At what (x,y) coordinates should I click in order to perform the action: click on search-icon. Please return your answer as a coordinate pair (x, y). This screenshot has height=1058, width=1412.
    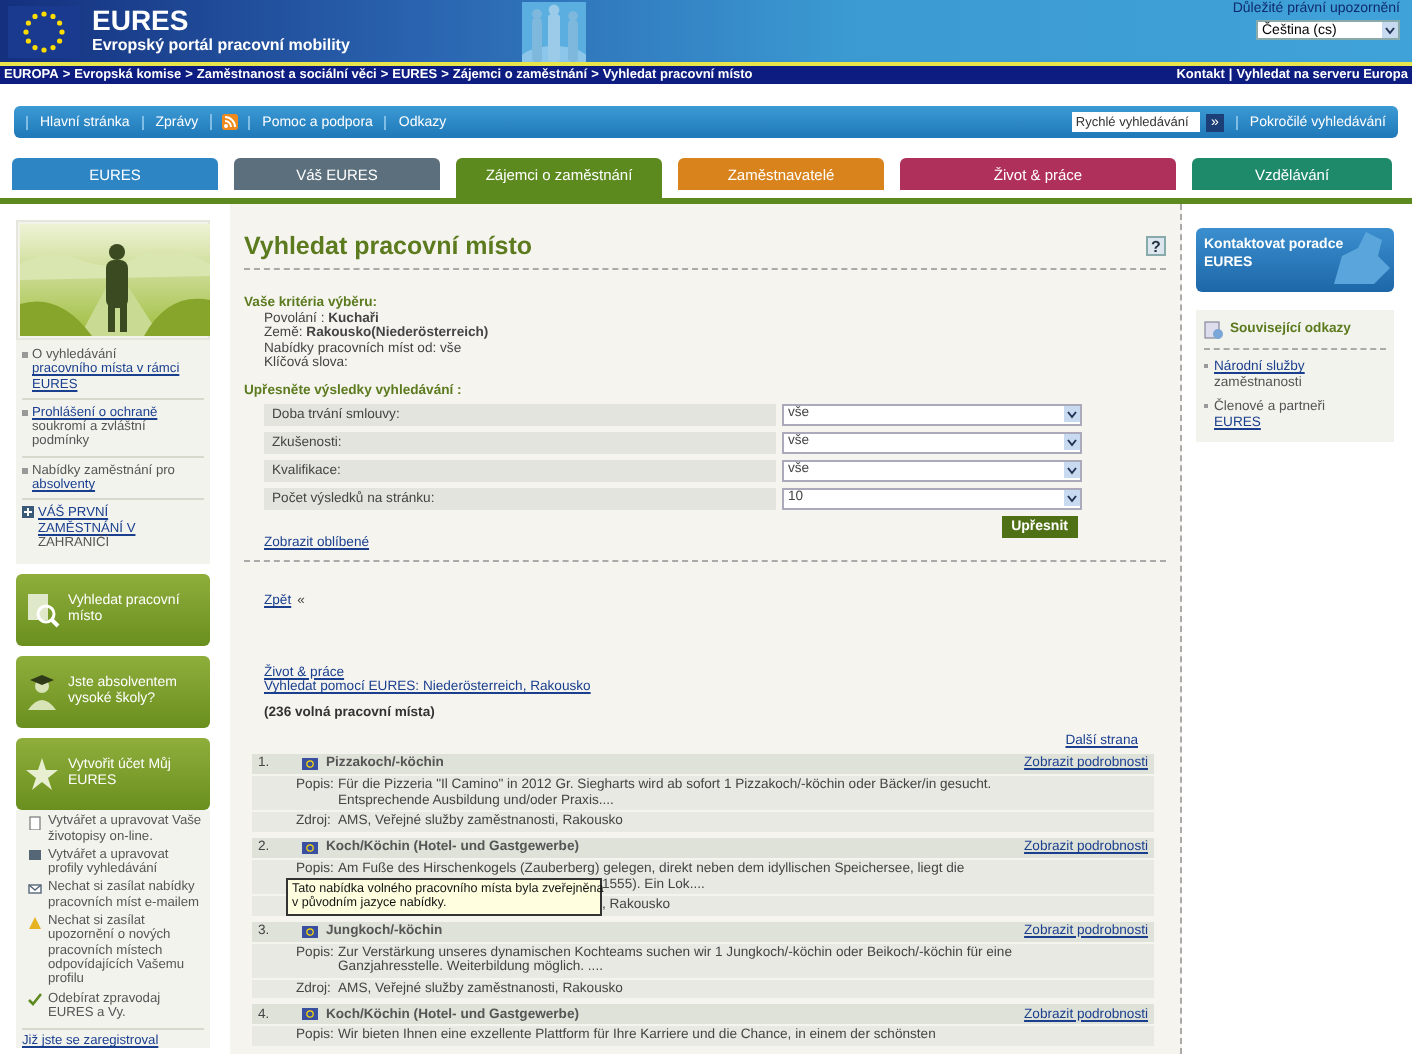
    Looking at the image, I should click on (42, 610).